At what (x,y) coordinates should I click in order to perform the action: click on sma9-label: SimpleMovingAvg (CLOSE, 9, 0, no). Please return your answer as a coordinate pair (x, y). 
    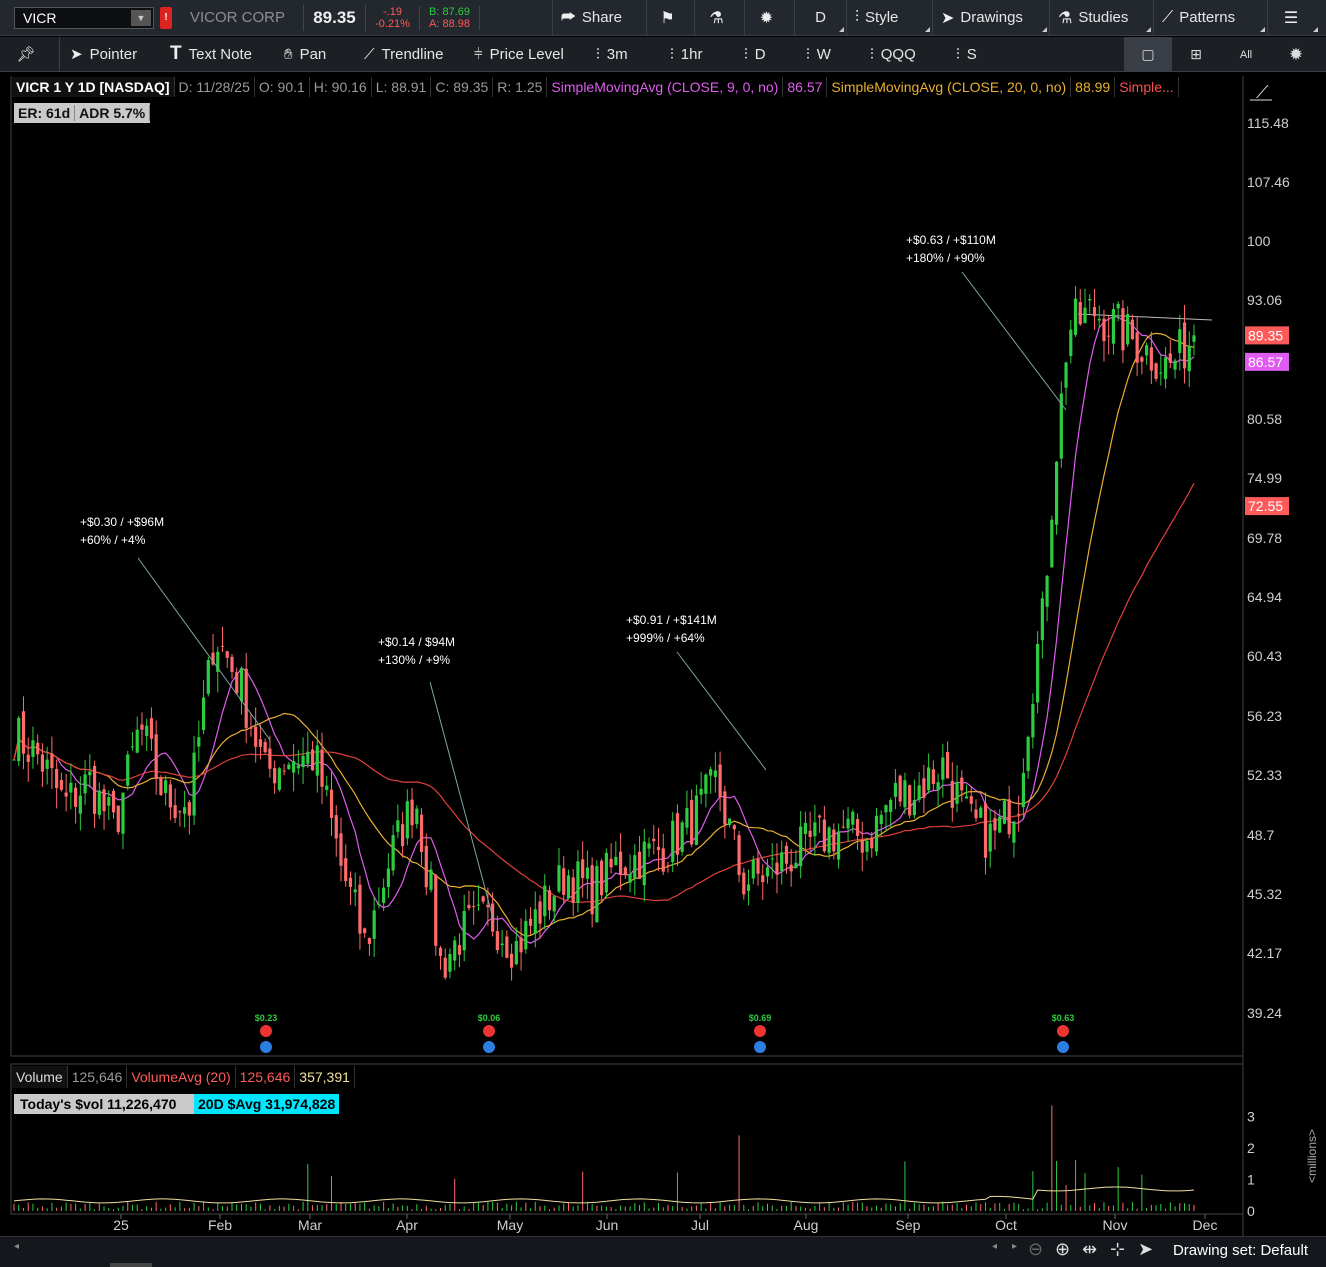
    Looking at the image, I should click on (665, 87).